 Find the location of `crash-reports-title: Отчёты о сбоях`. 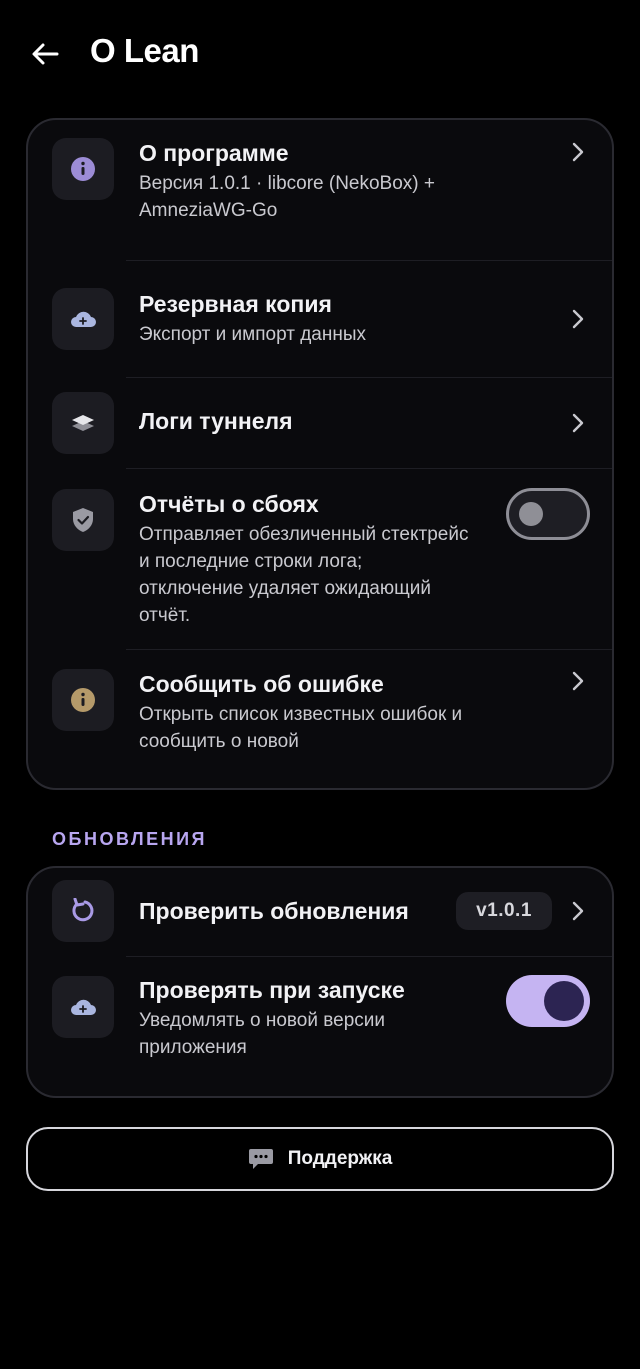

crash-reports-title: Отчёты о сбоях is located at coordinates (229, 504).